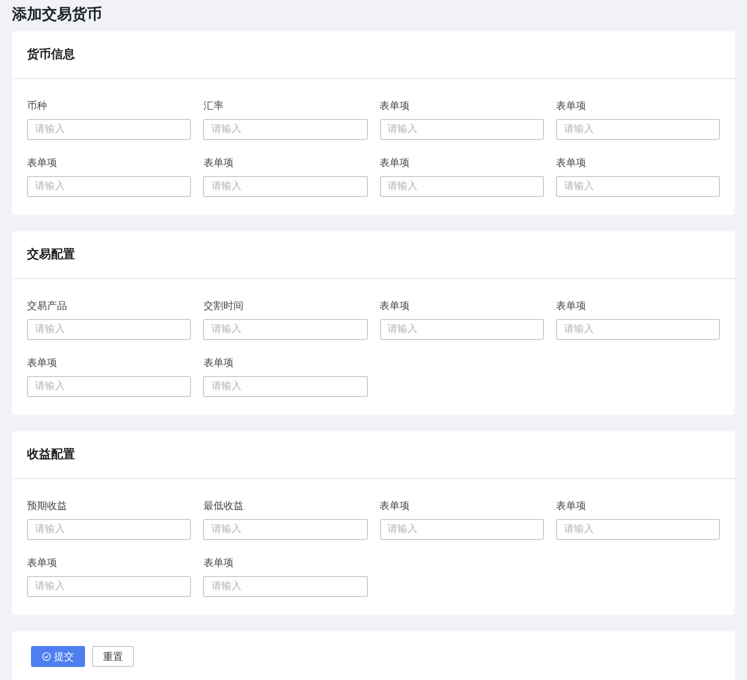 This screenshot has width=747, height=680. What do you see at coordinates (46, 656) in the screenshot?
I see `check-circle-icon` at bounding box center [46, 656].